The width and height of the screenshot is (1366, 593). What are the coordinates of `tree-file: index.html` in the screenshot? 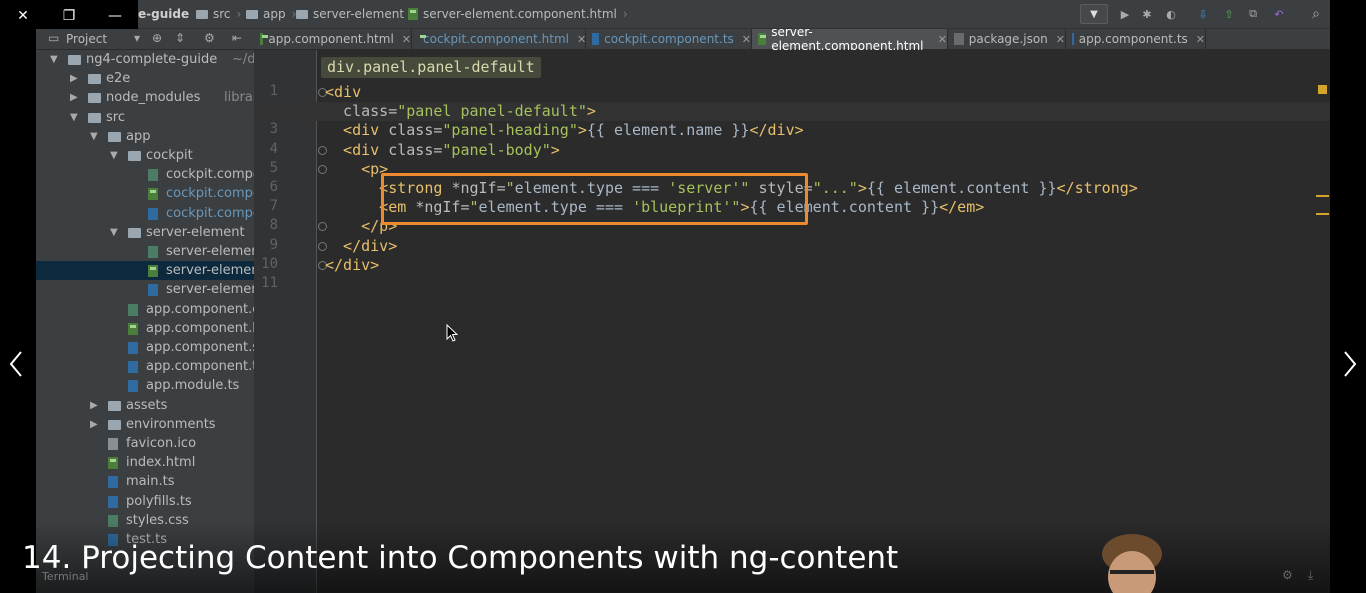 It's located at (145, 462).